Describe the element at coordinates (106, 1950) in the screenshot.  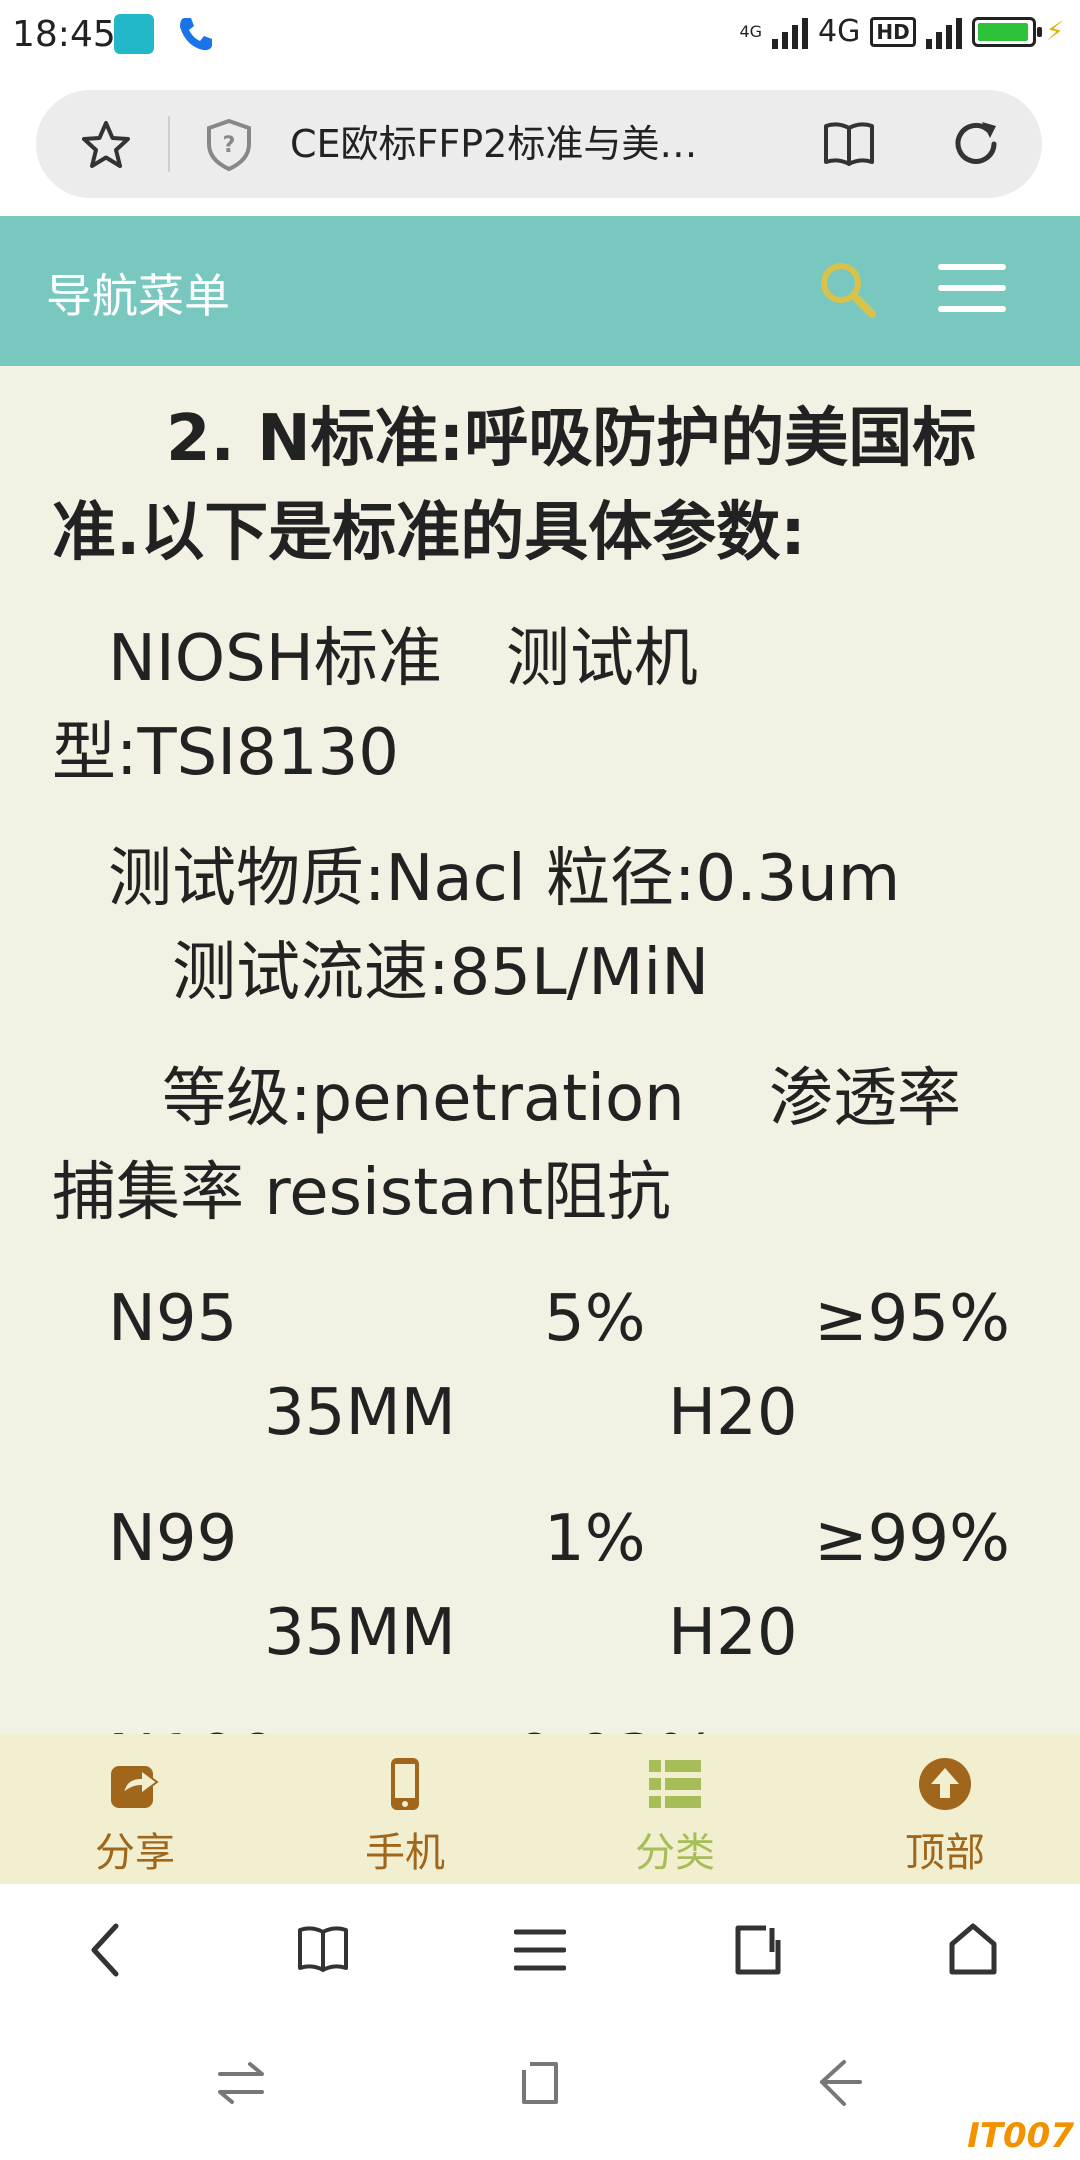
I see `back-icon` at that location.